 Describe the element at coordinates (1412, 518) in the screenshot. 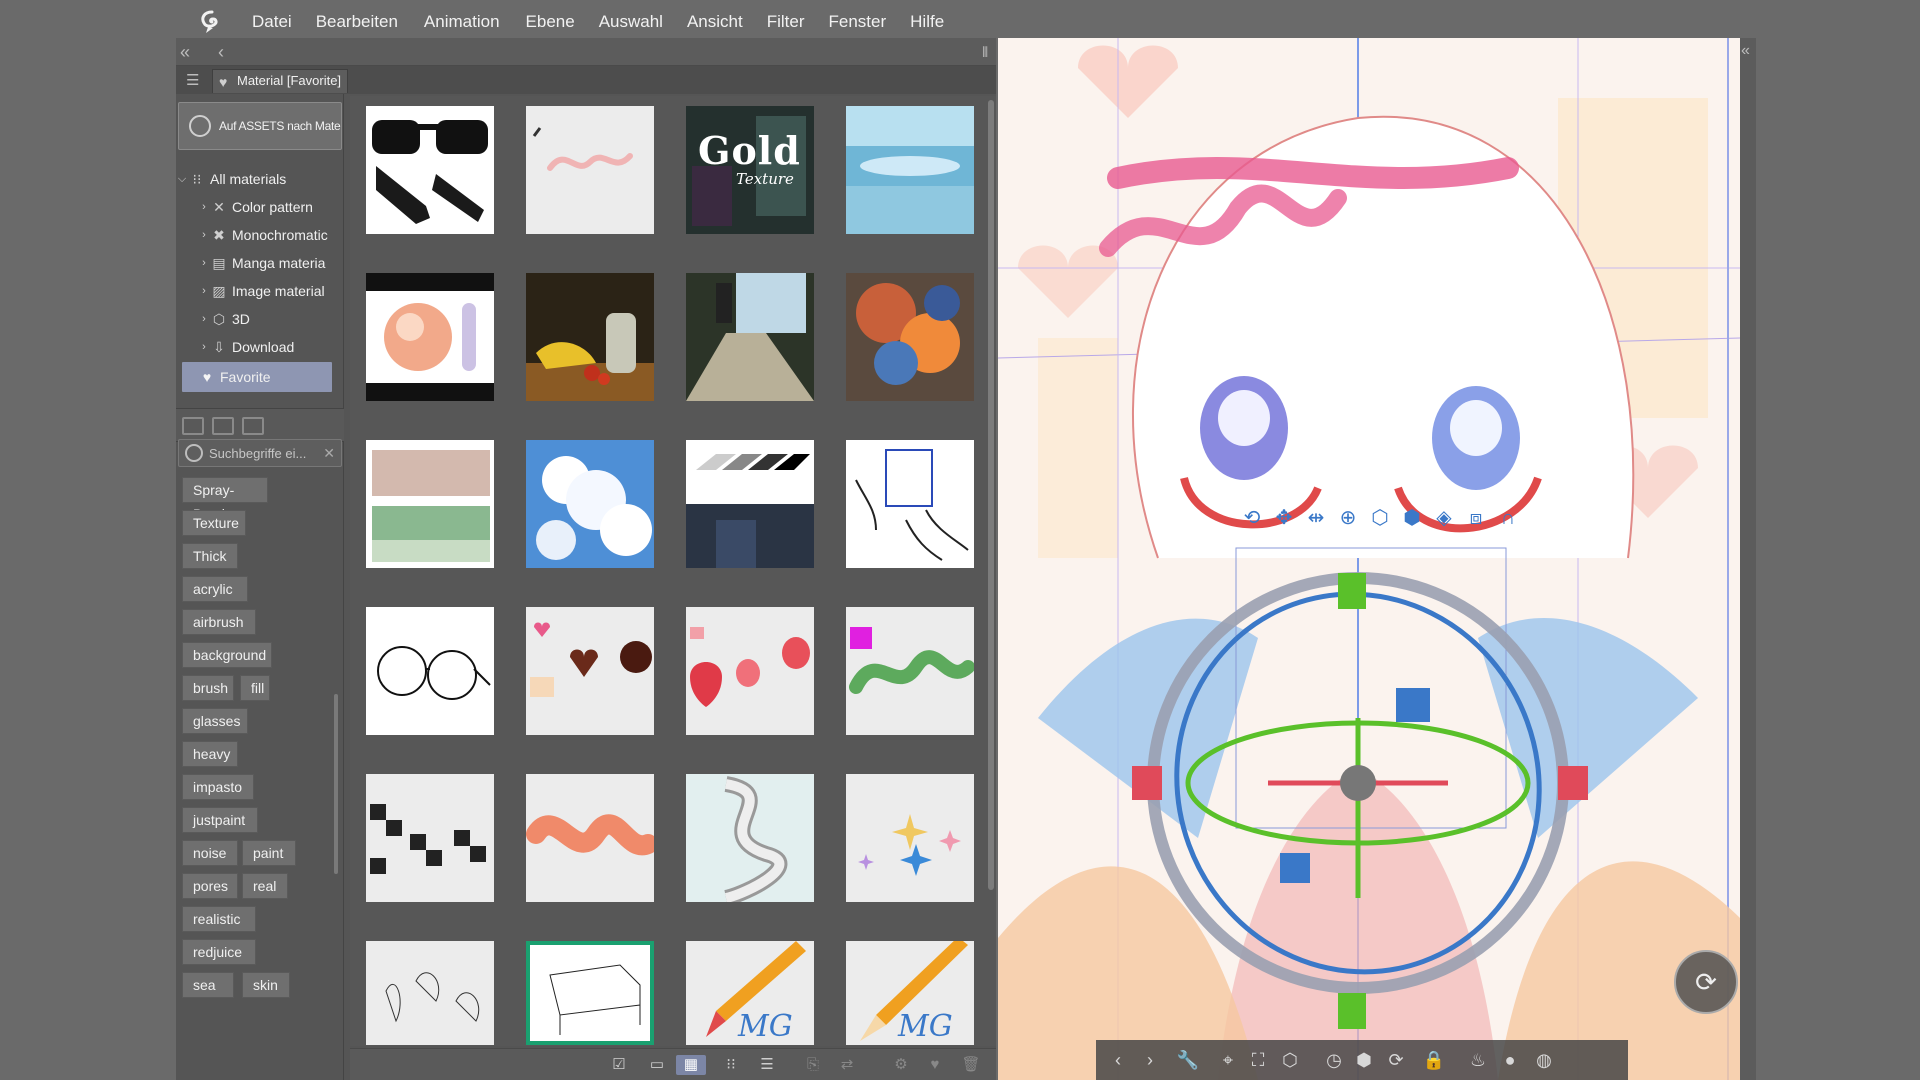

I see `rotate-plane-icon: ⬢` at that location.